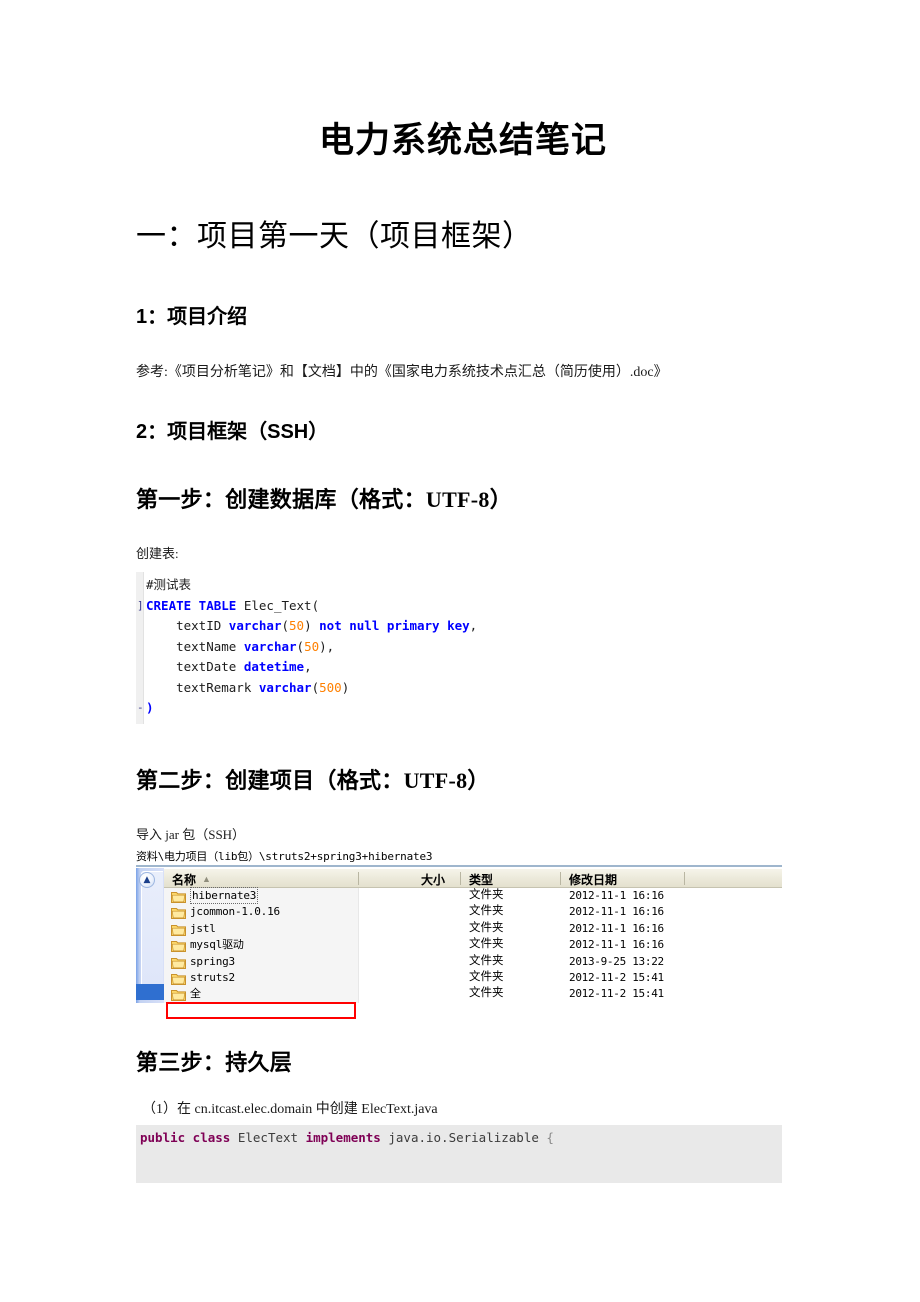  What do you see at coordinates (203, 928) in the screenshot?
I see `file-name-cell: jstl` at bounding box center [203, 928].